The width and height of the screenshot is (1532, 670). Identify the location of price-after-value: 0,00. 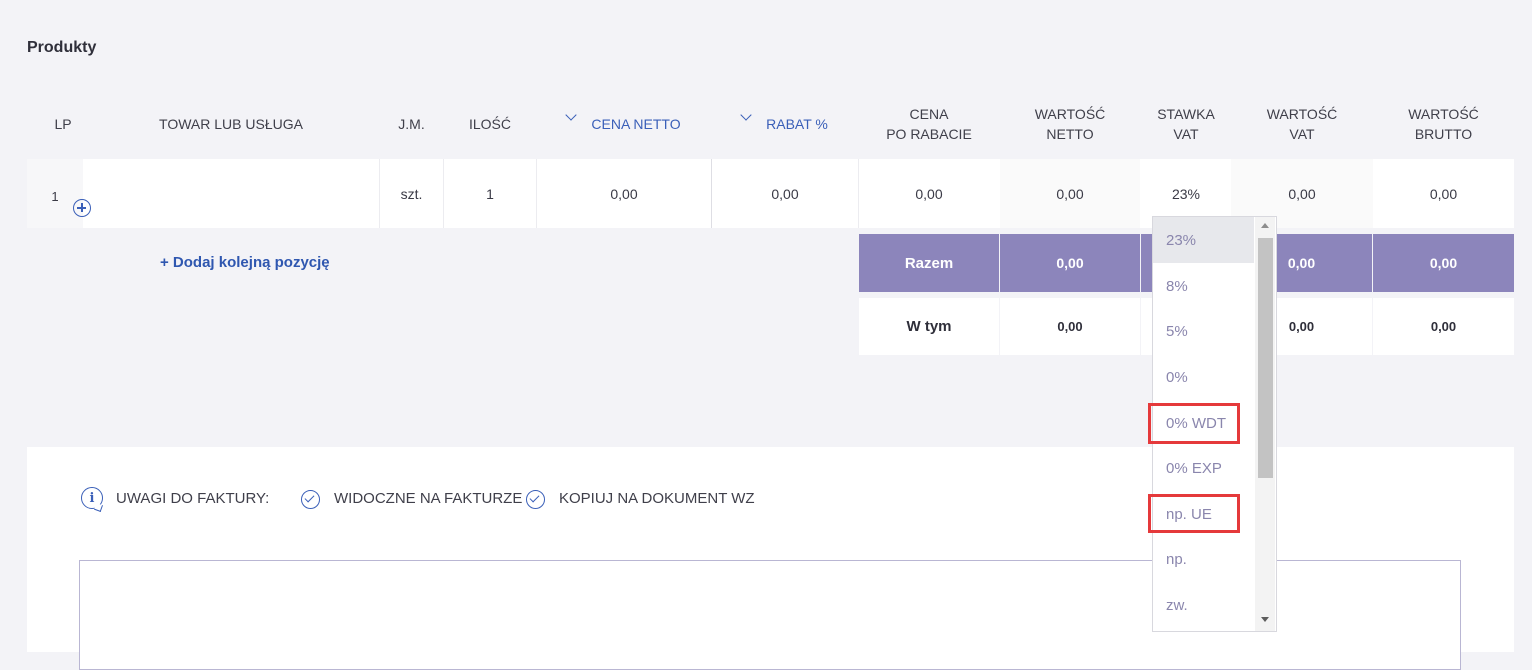
(929, 193).